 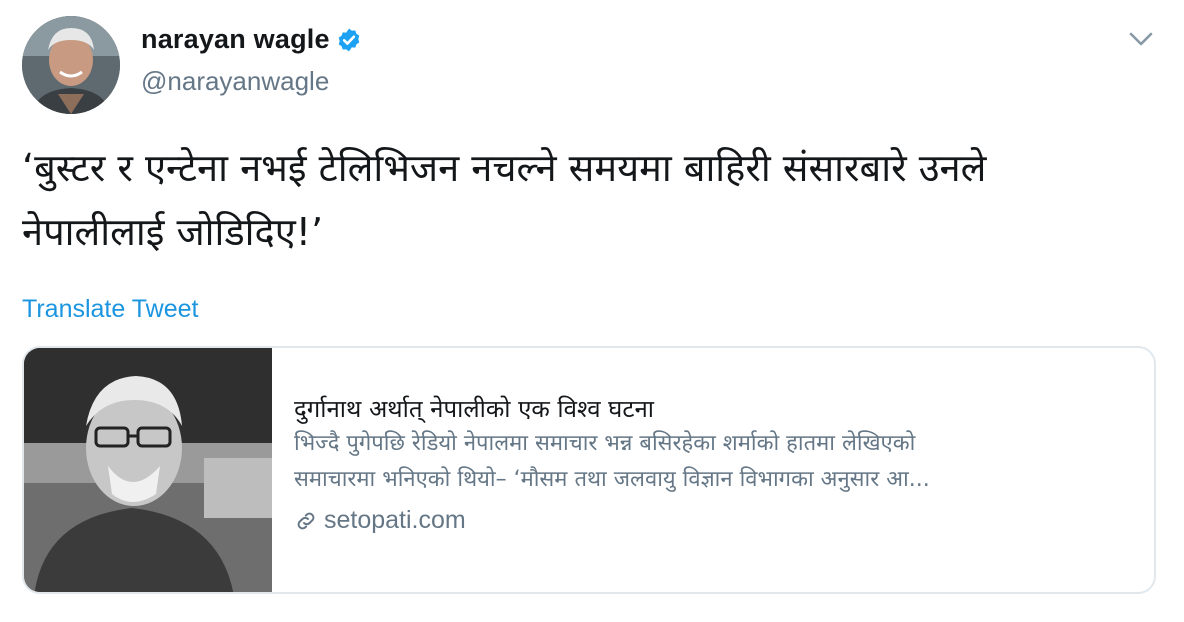 I want to click on avatar-image, so click(x=71, y=65).